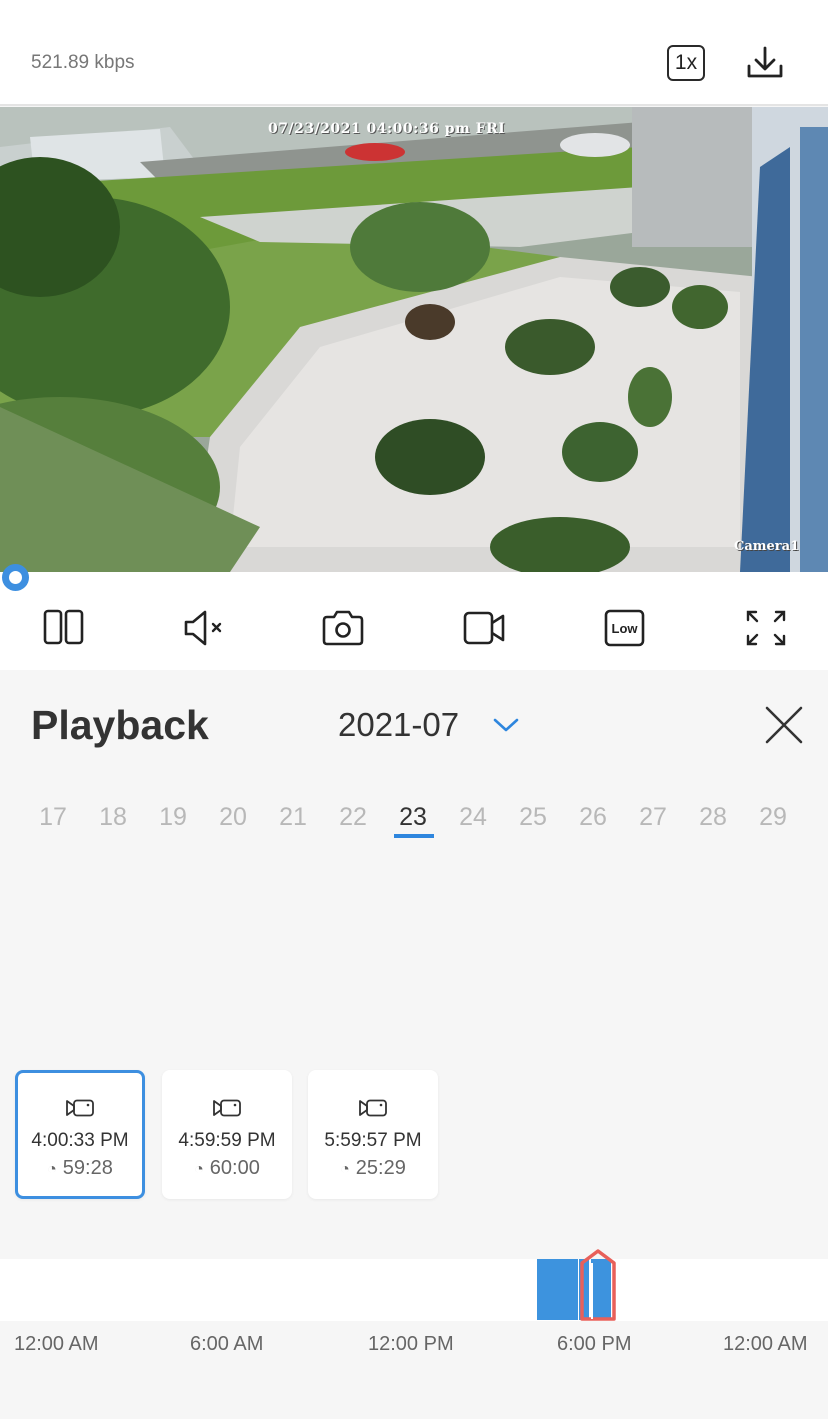  I want to click on recording-start-time: 4:59:59 PM, so click(227, 1140).